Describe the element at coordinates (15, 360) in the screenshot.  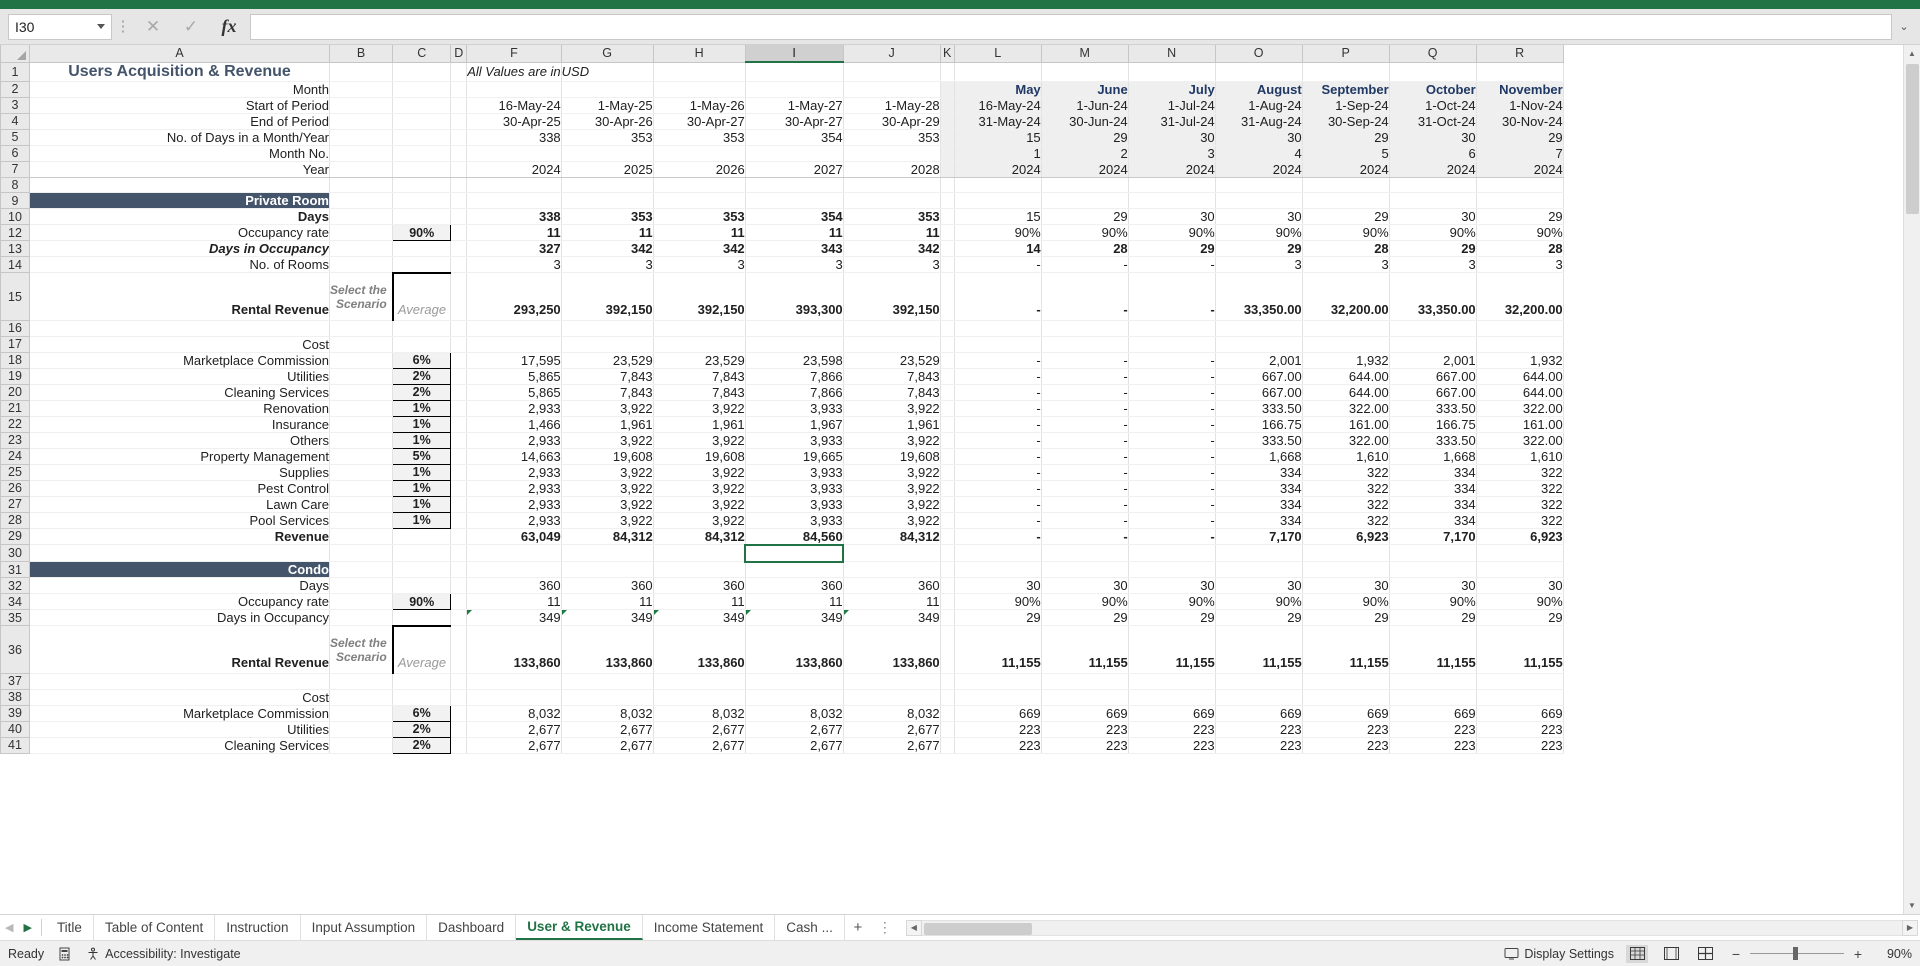
I see `row-header-18: 18` at that location.